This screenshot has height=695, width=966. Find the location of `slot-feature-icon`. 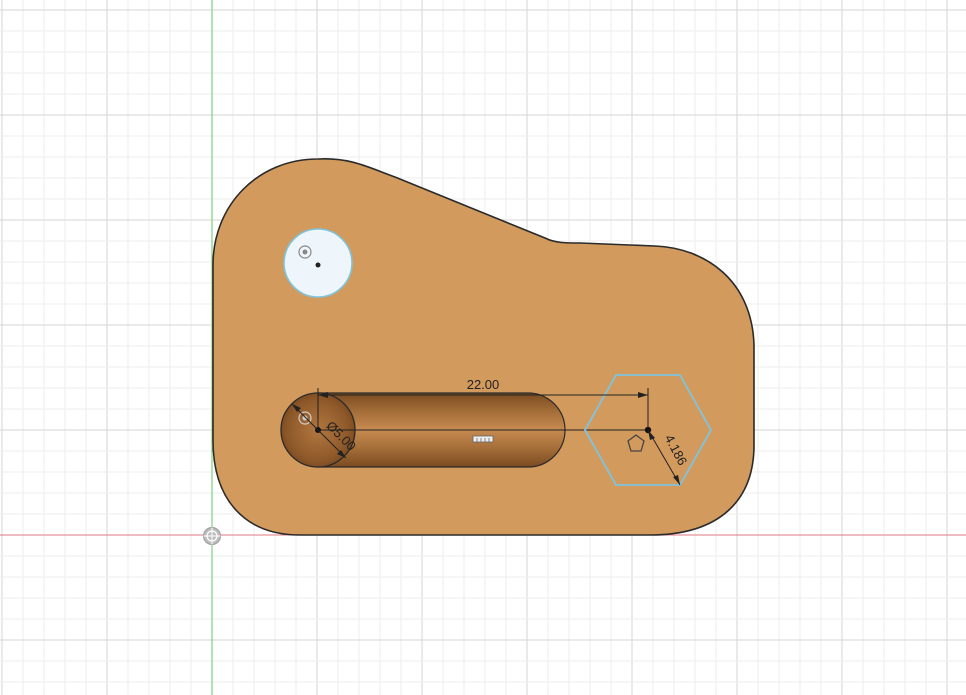

slot-feature-icon is located at coordinates (483, 439).